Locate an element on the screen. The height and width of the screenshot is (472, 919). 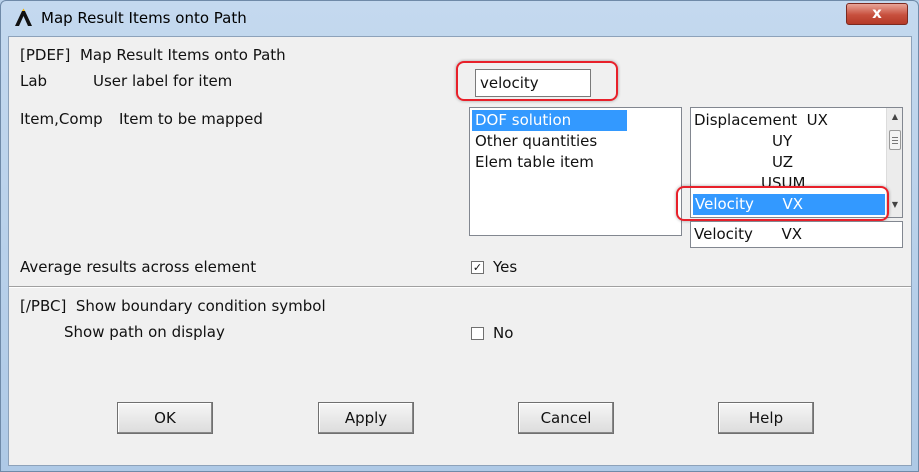
comp-option-displacement-ux: Displacement UX is located at coordinates (761, 120).